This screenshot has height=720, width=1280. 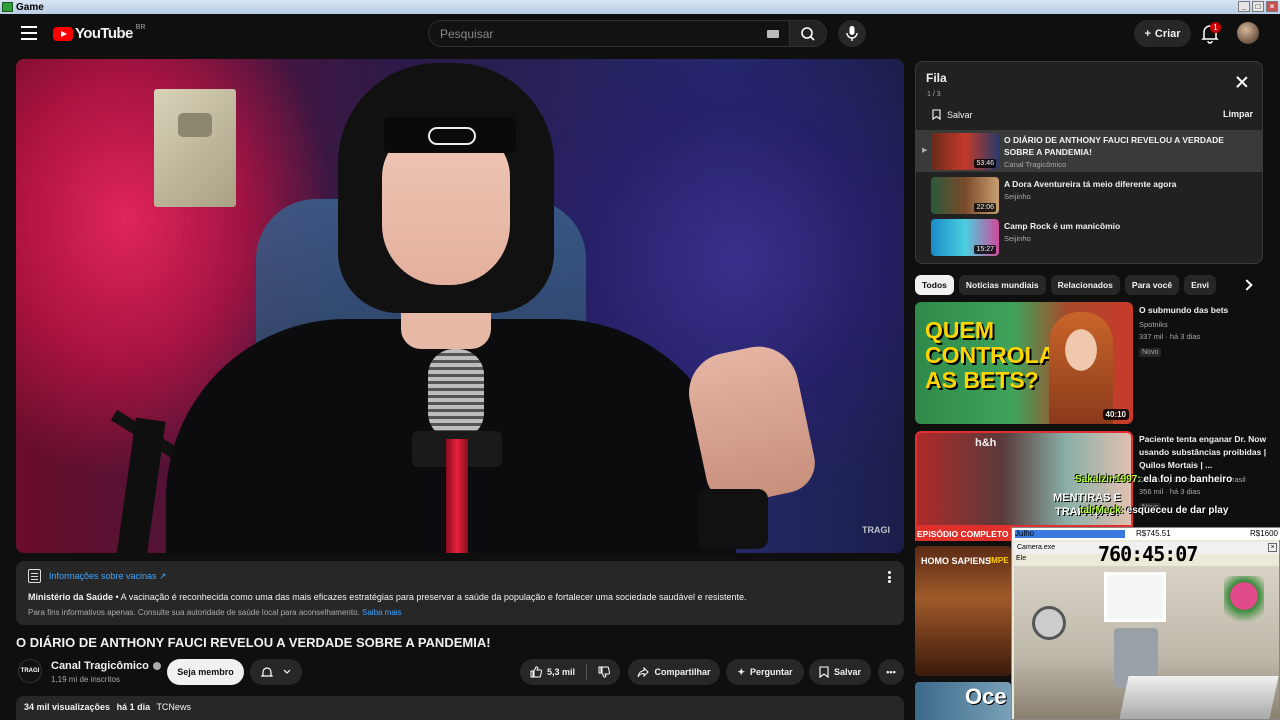 What do you see at coordinates (963, 611) in the screenshot?
I see `recommendation-thumbnail: HOMO SAPIENS IMPE` at bounding box center [963, 611].